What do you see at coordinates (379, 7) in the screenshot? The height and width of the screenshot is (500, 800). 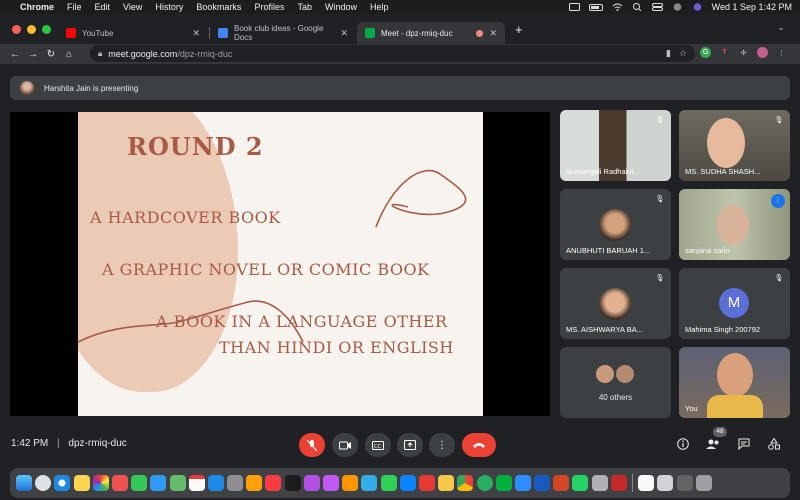 I see `menu-help: Help` at bounding box center [379, 7].